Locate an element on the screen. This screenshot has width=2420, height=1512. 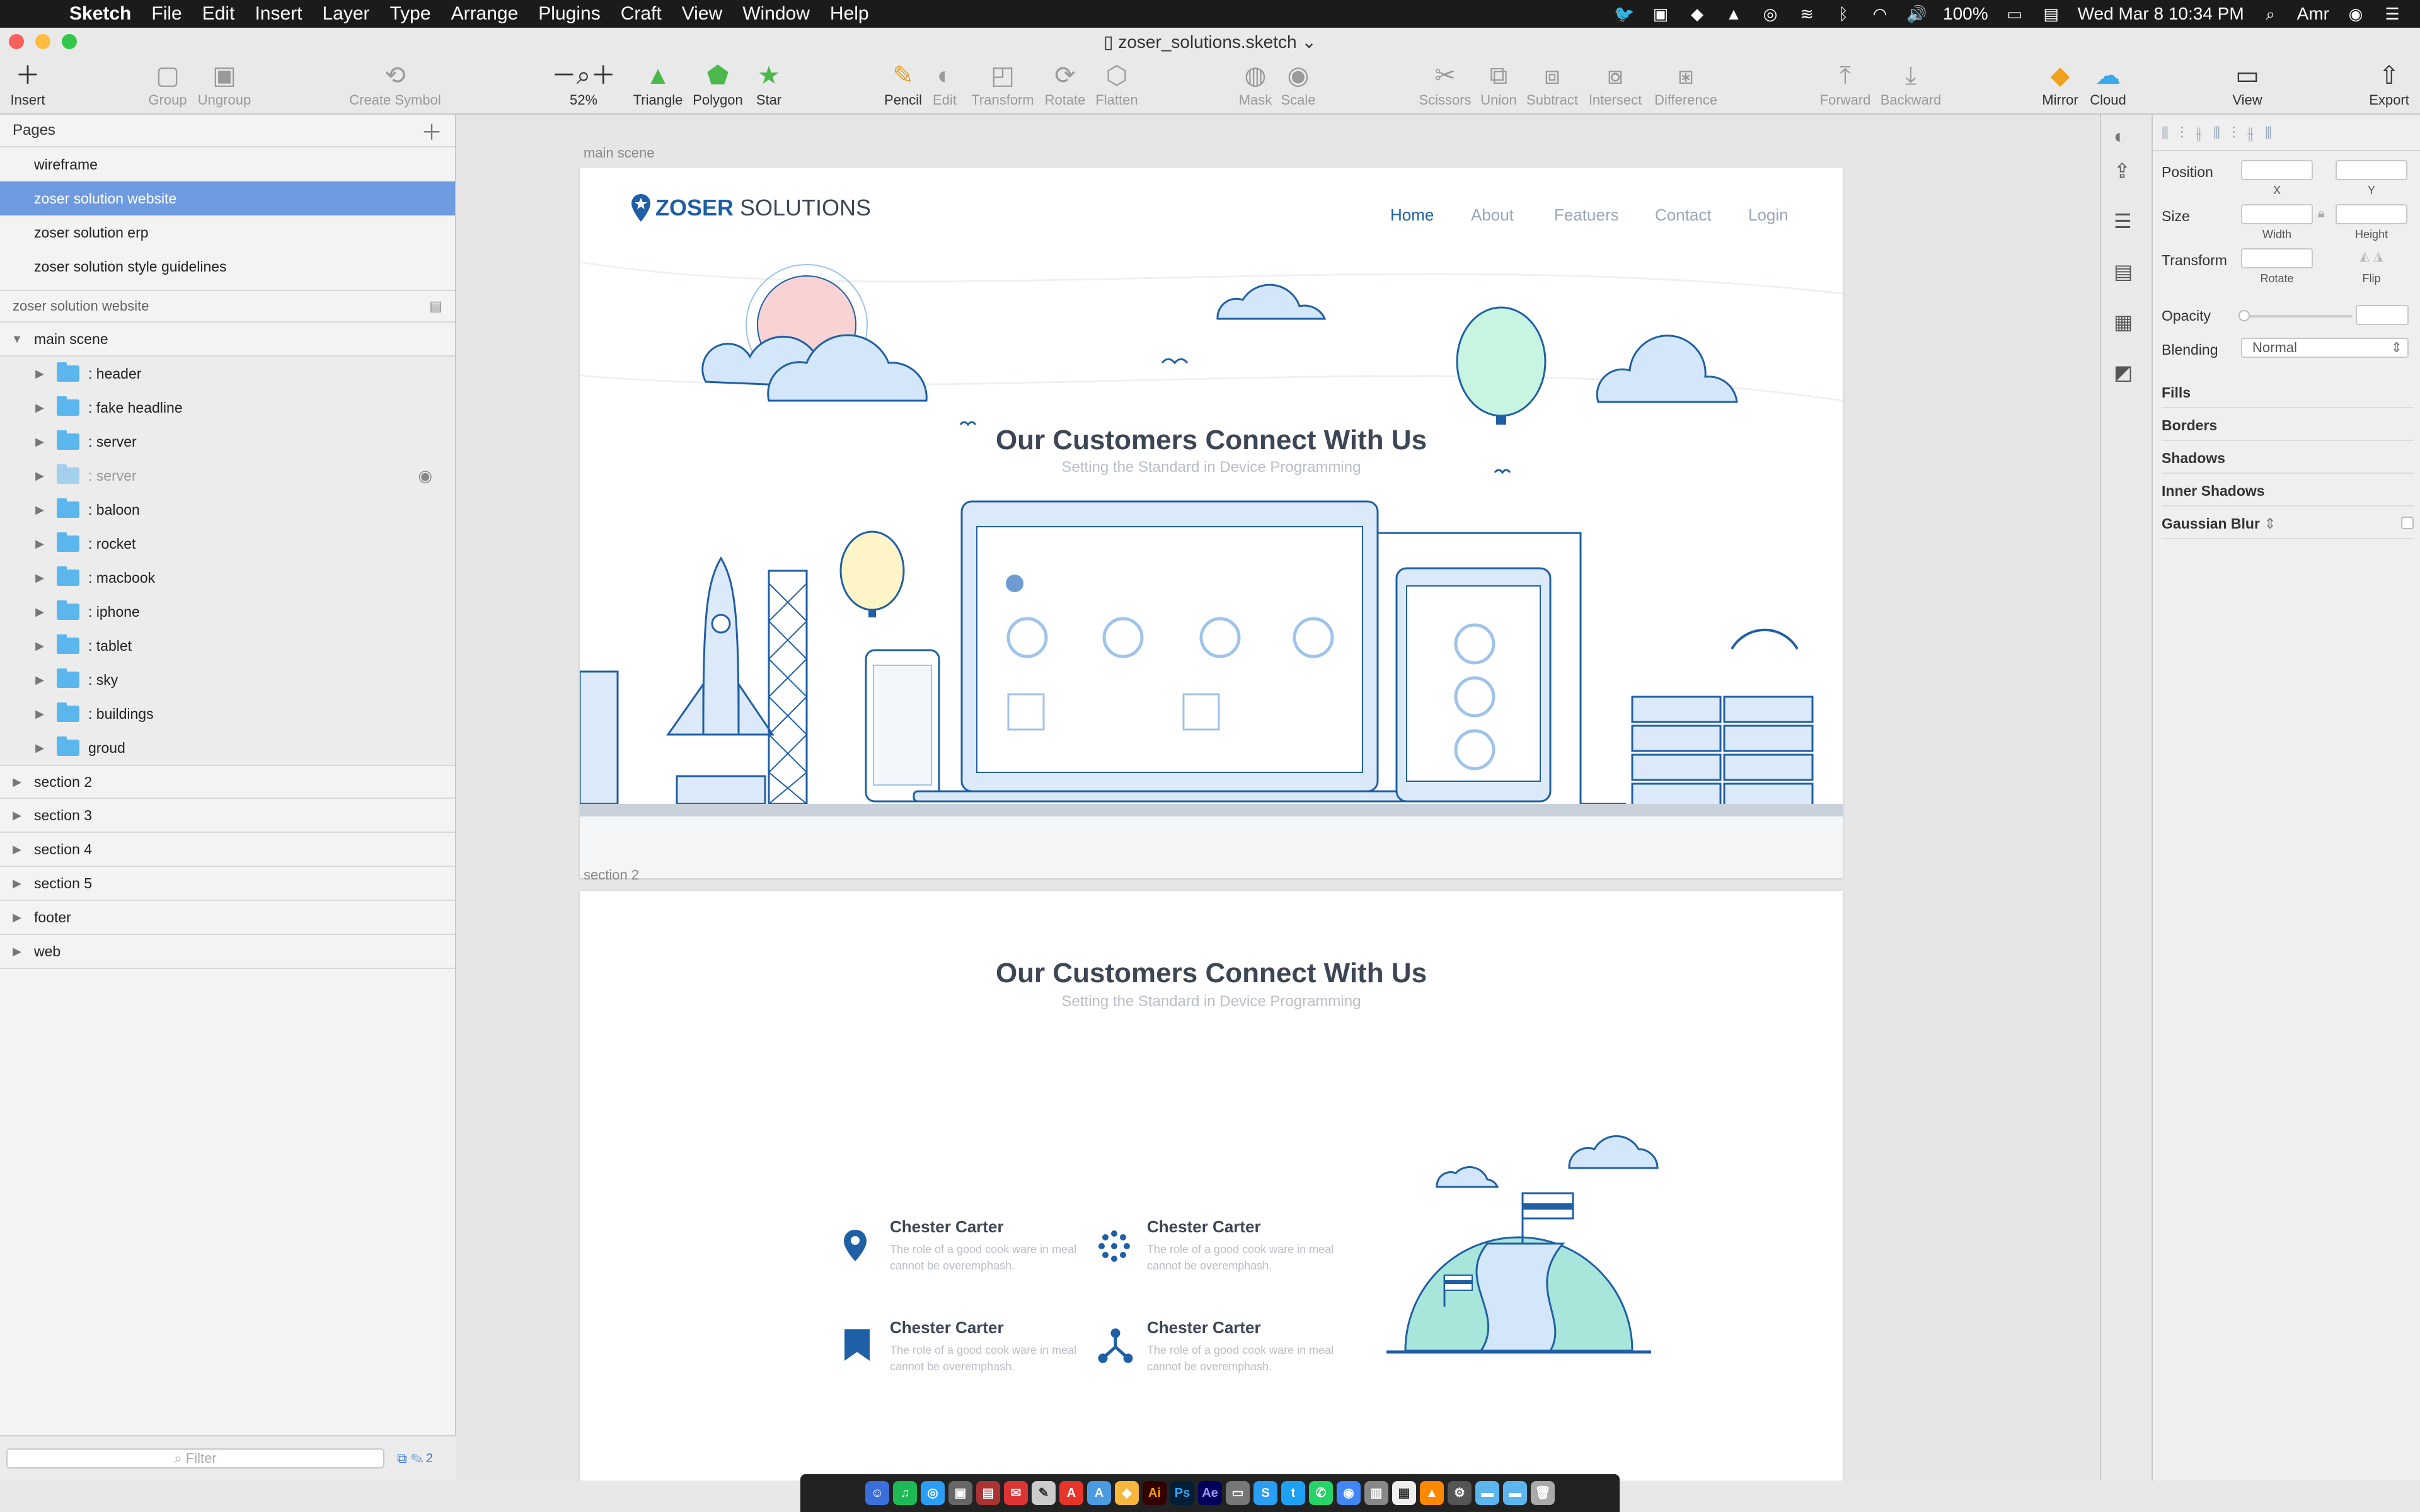
union-button: ⧉ Union is located at coordinates (1498, 87).